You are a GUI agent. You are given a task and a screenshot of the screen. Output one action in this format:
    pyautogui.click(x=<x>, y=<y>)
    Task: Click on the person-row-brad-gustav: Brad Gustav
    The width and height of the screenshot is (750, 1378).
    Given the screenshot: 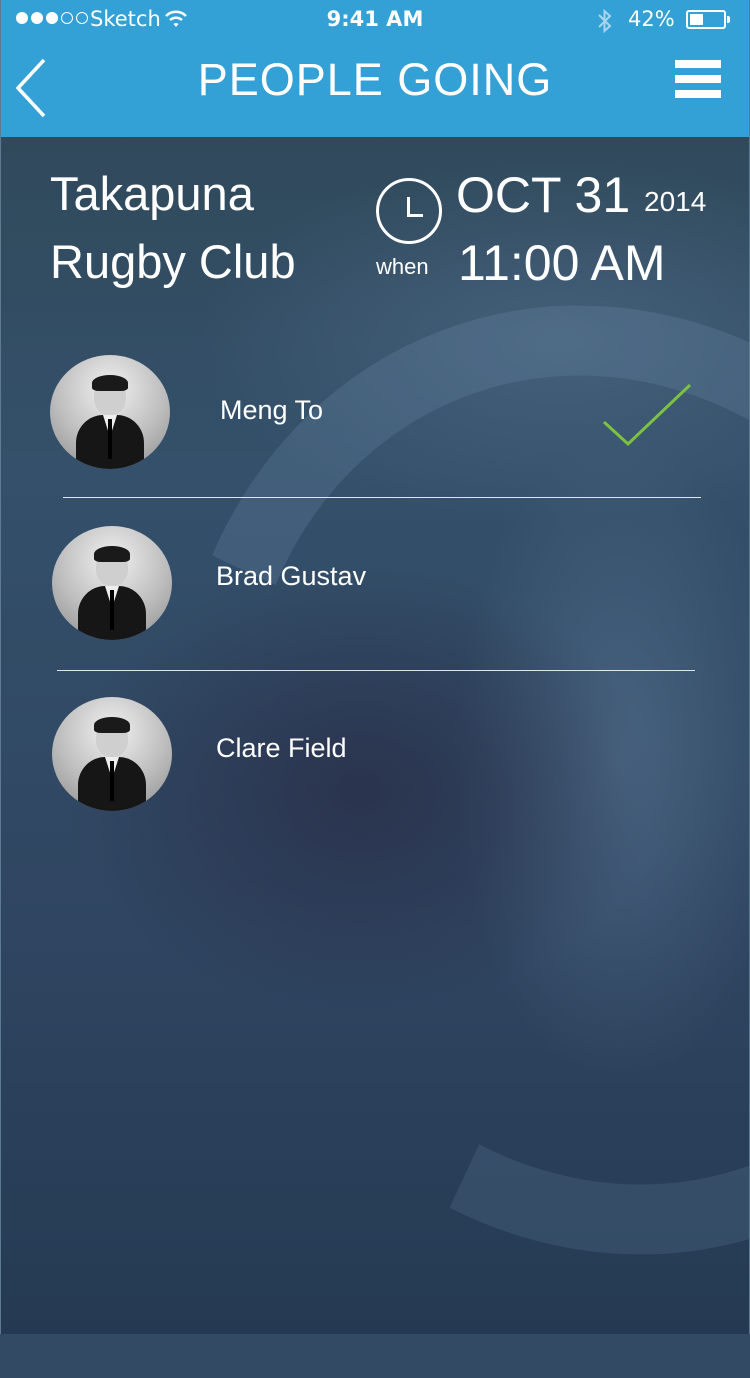 What is the action you would take?
    pyautogui.click(x=375, y=586)
    